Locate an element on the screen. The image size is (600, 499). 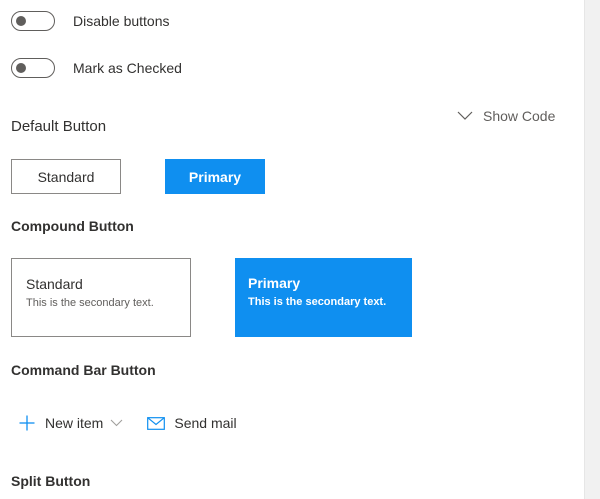
disable-buttons-label: Disable buttons is located at coordinates (121, 21).